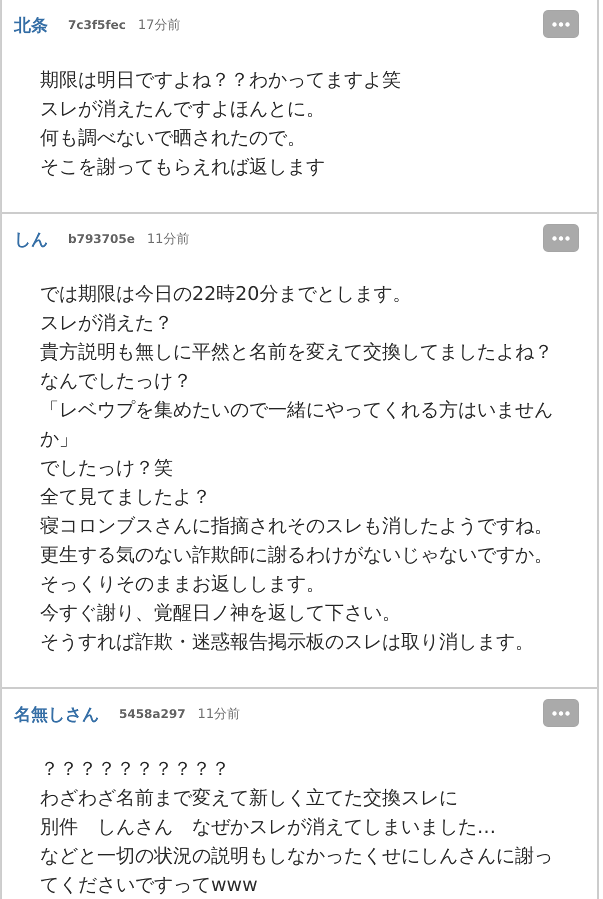  Describe the element at coordinates (297, 555) in the screenshot. I see `comment-line: 更生する気のない詐欺師に謝るわけがないじゃないですか。` at that location.